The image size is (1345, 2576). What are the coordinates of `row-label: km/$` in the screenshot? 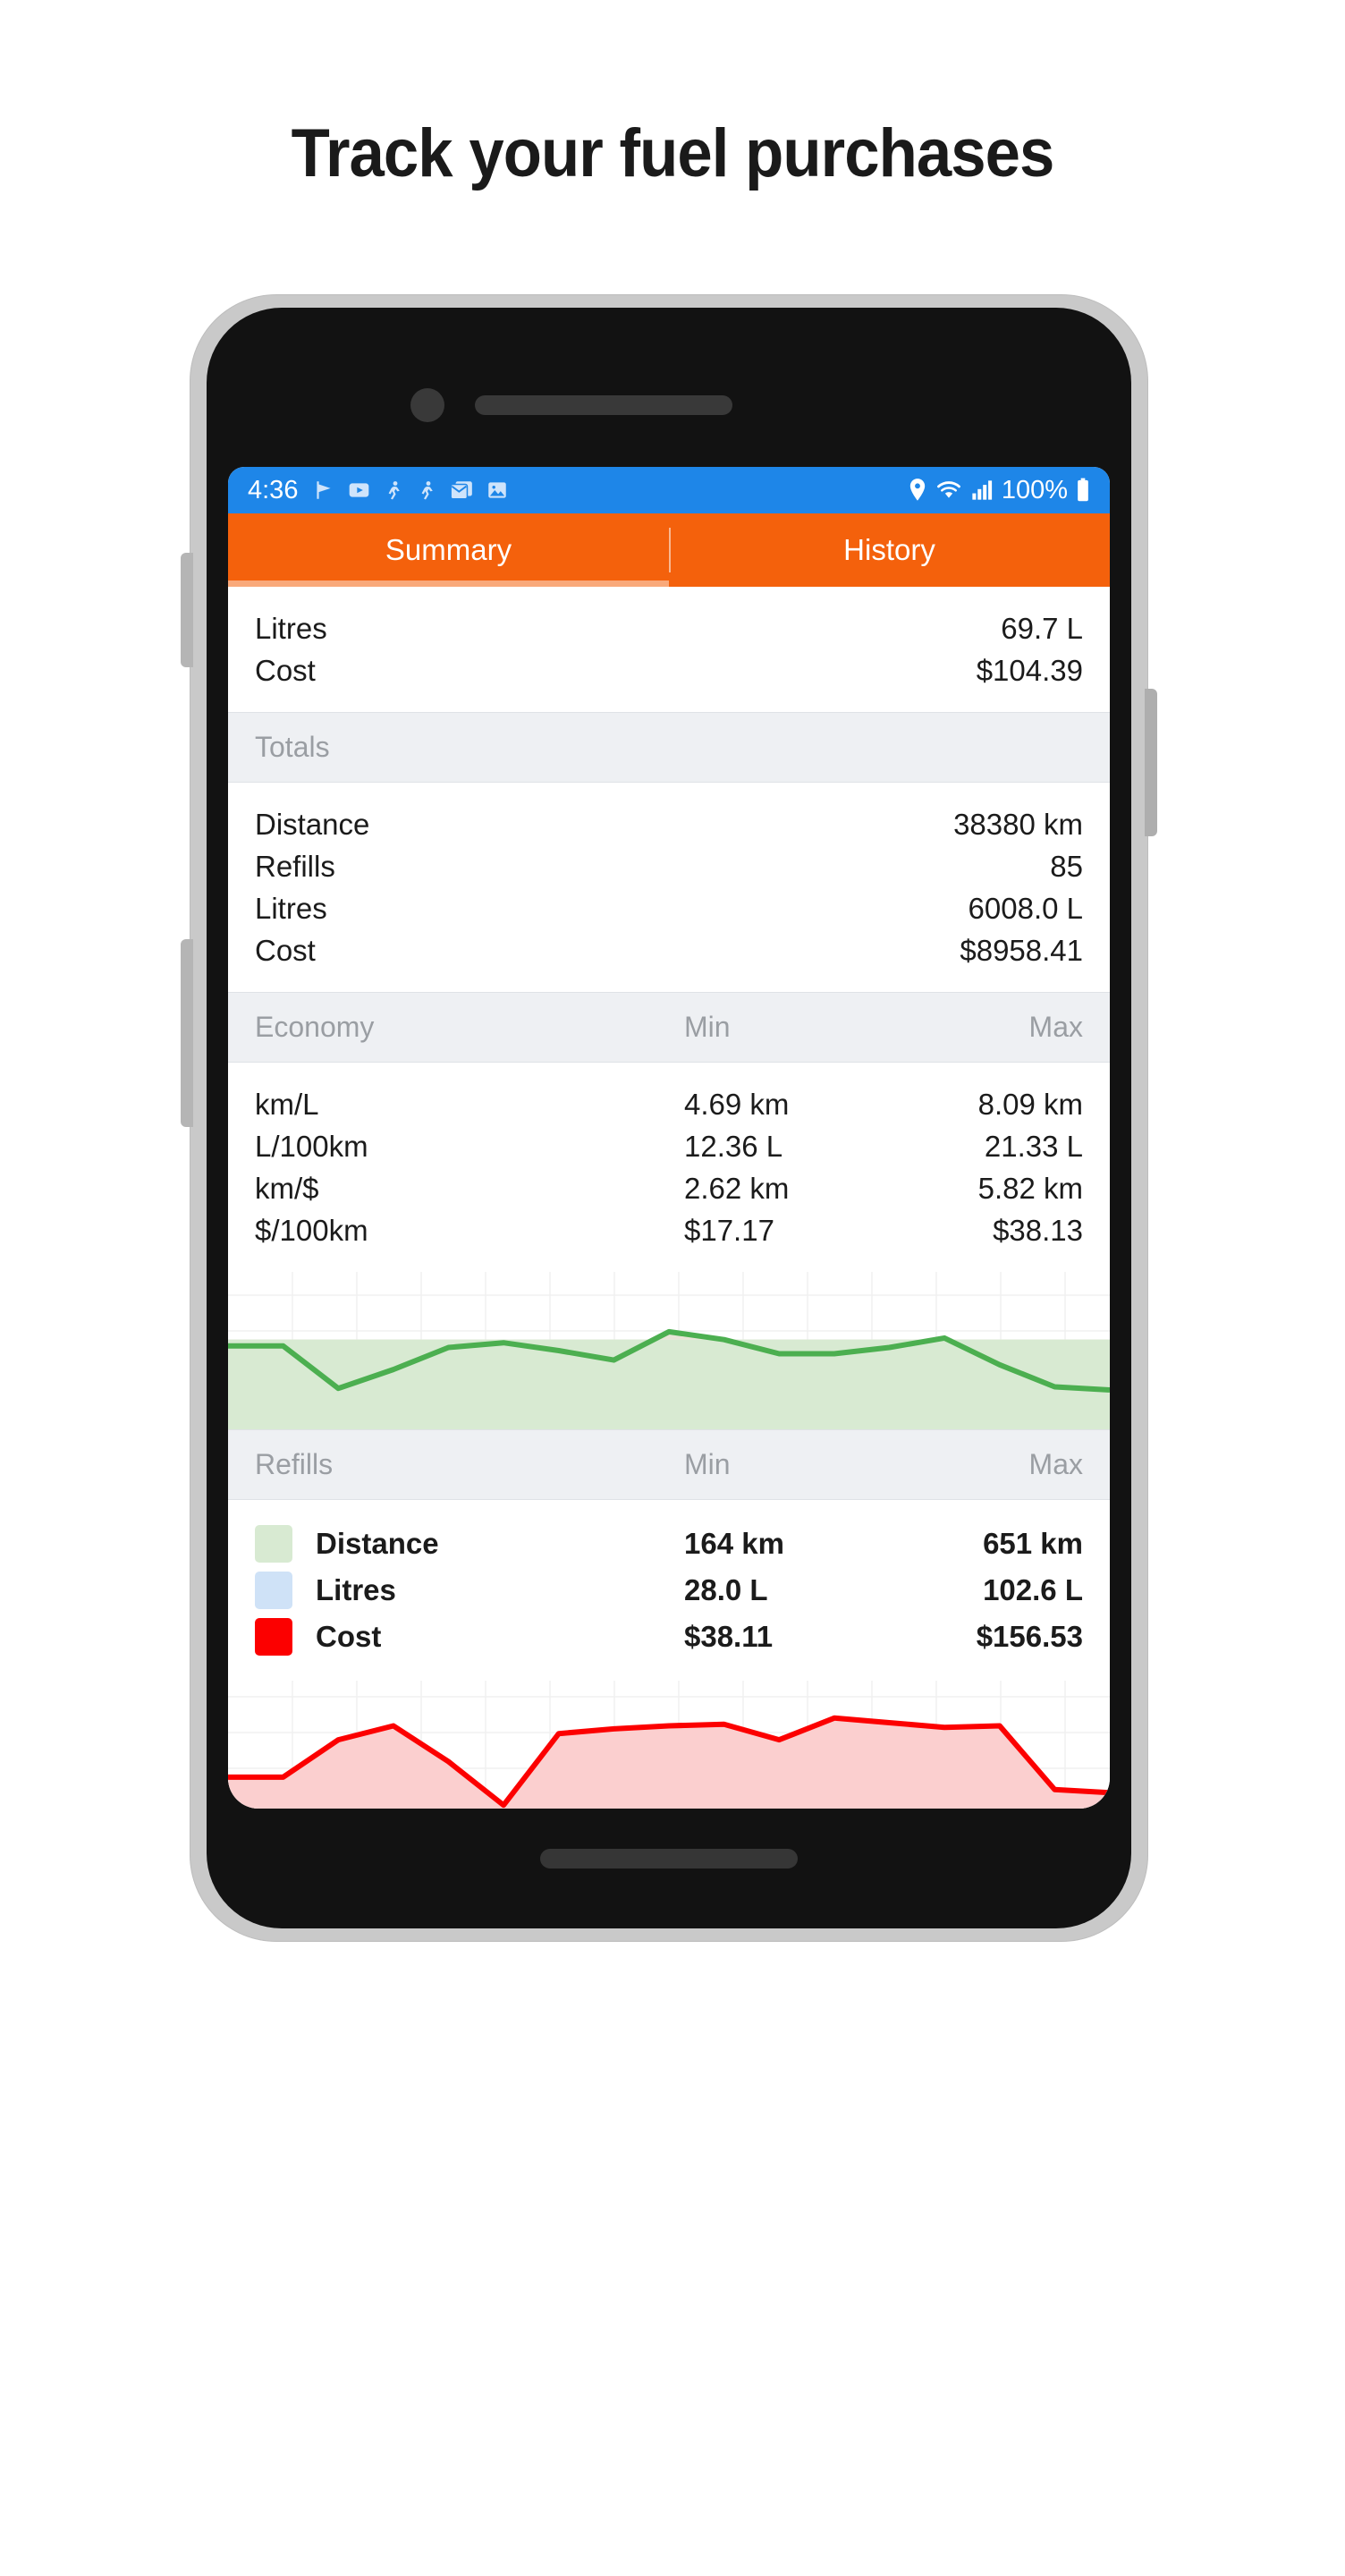 It's located at (287, 1188).